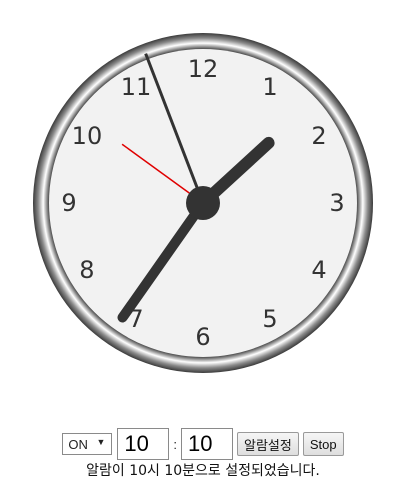  I want to click on clock-center-cap, so click(203, 203).